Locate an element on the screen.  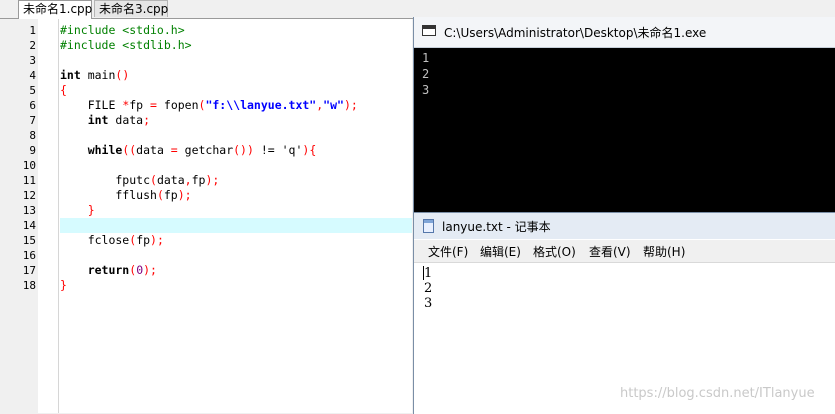
code-line-1: #include <stdio.h> is located at coordinates (122, 30).